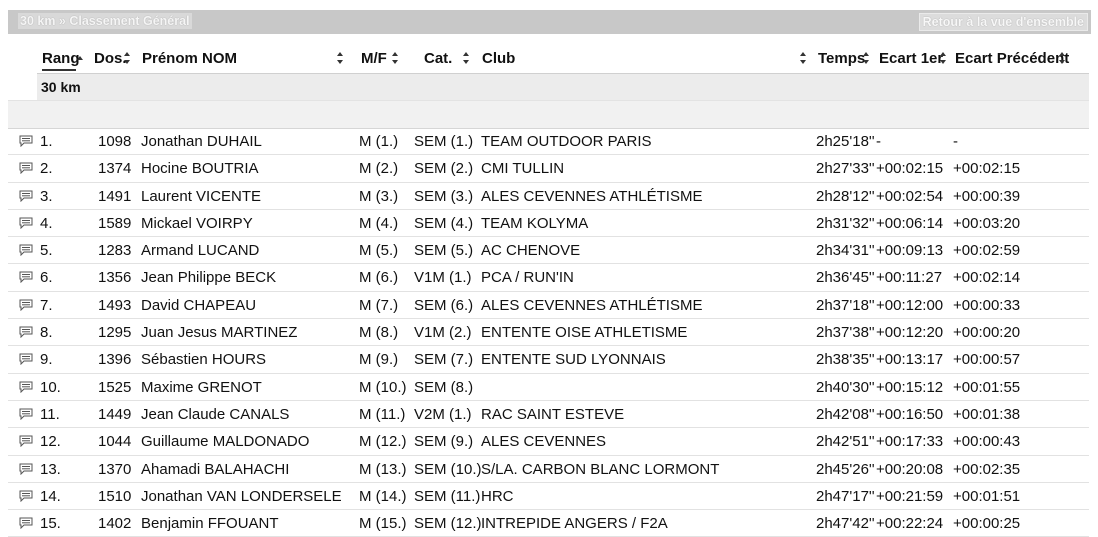 The height and width of the screenshot is (537, 1098). I want to click on cell-club: AC CHENOVE, so click(531, 251).